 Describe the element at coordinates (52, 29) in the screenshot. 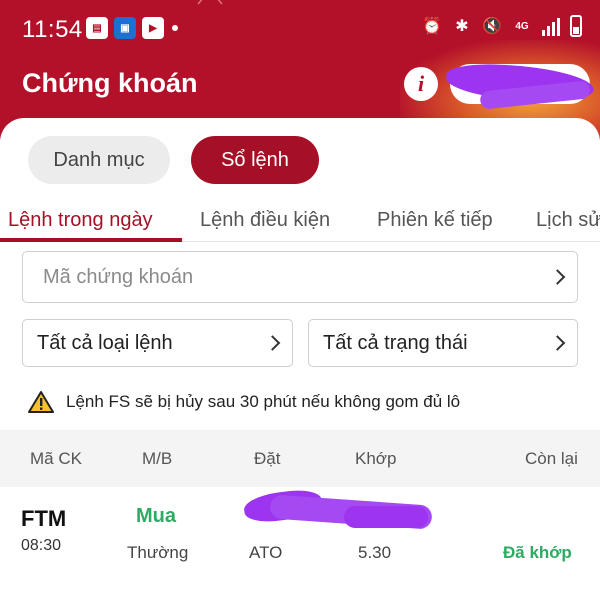

I see `status-time: 11:54` at that location.